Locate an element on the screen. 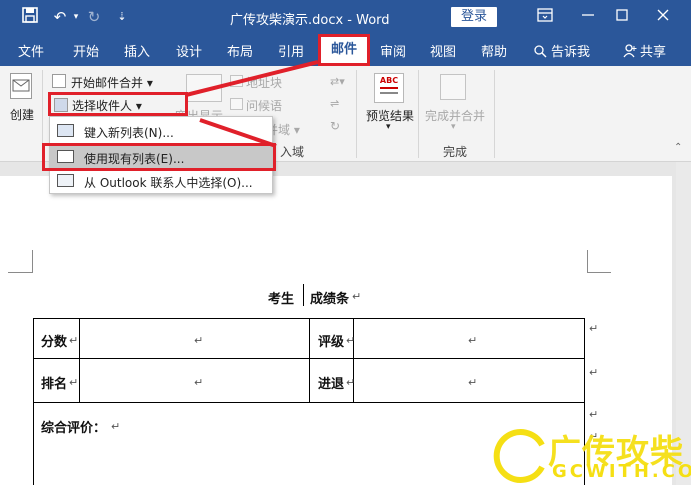  watermark-logo-icon is located at coordinates (519, 456).